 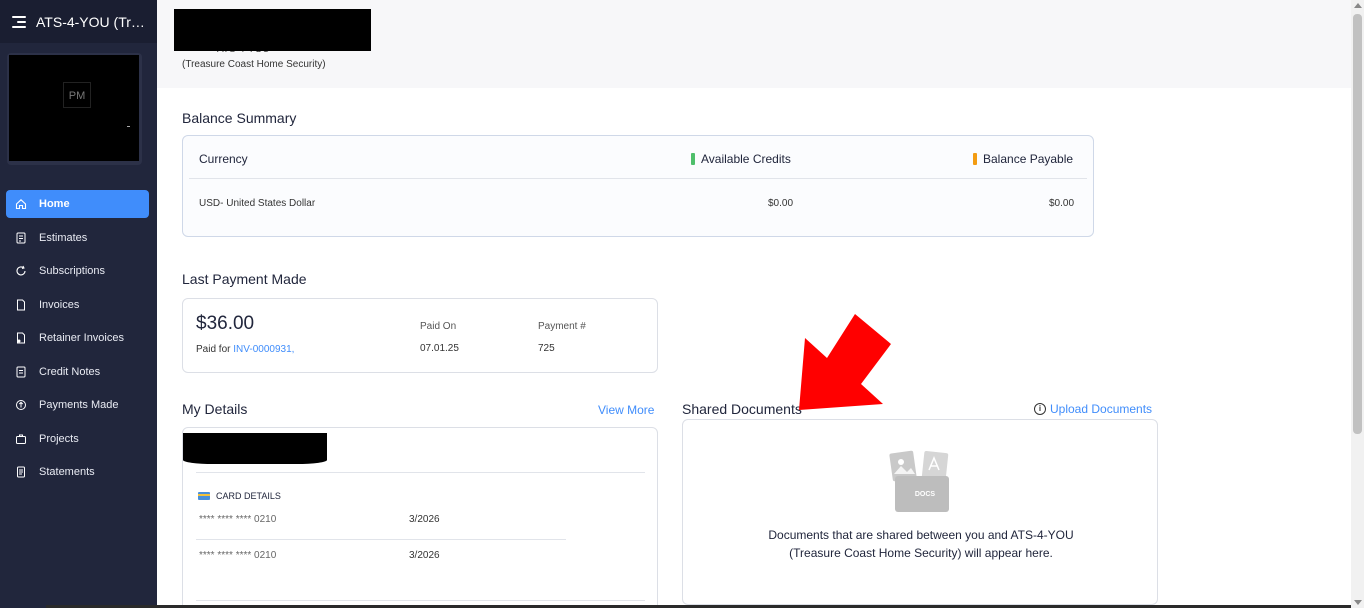 What do you see at coordinates (21, 338) in the screenshot?
I see `retainer-invoices-icon` at bounding box center [21, 338].